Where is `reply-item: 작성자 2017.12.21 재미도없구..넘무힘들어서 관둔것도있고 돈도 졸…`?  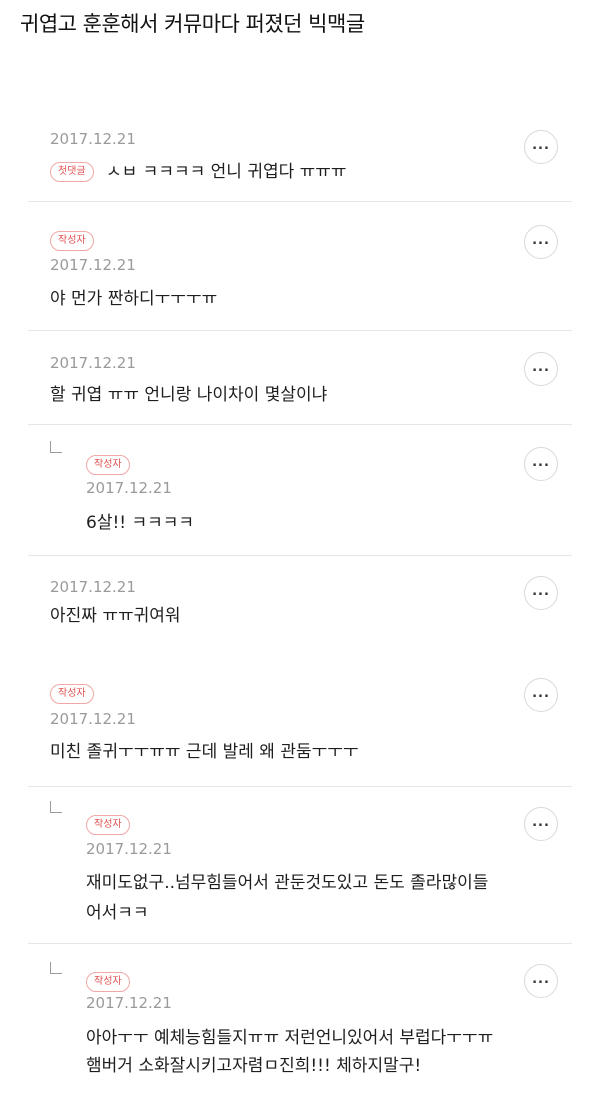 reply-item: 작성자 2017.12.21 재미도없구..넘무힘들어서 관둔것도있고 돈도 졸… is located at coordinates (300, 865).